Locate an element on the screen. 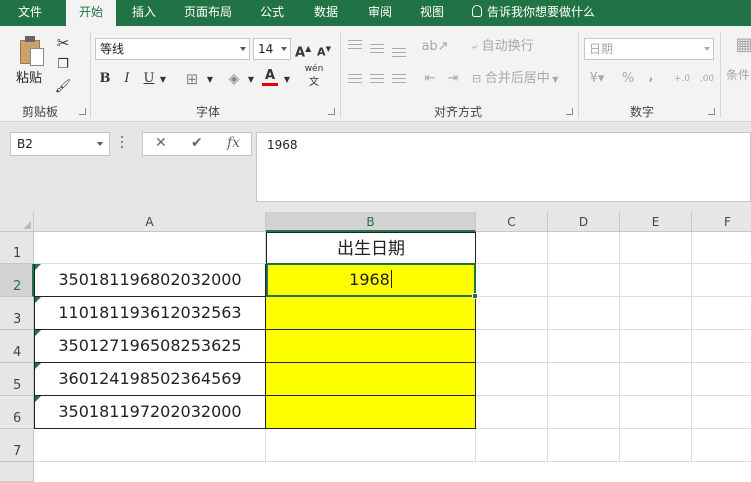 The image size is (751, 482). cell-e4 is located at coordinates (656, 346).